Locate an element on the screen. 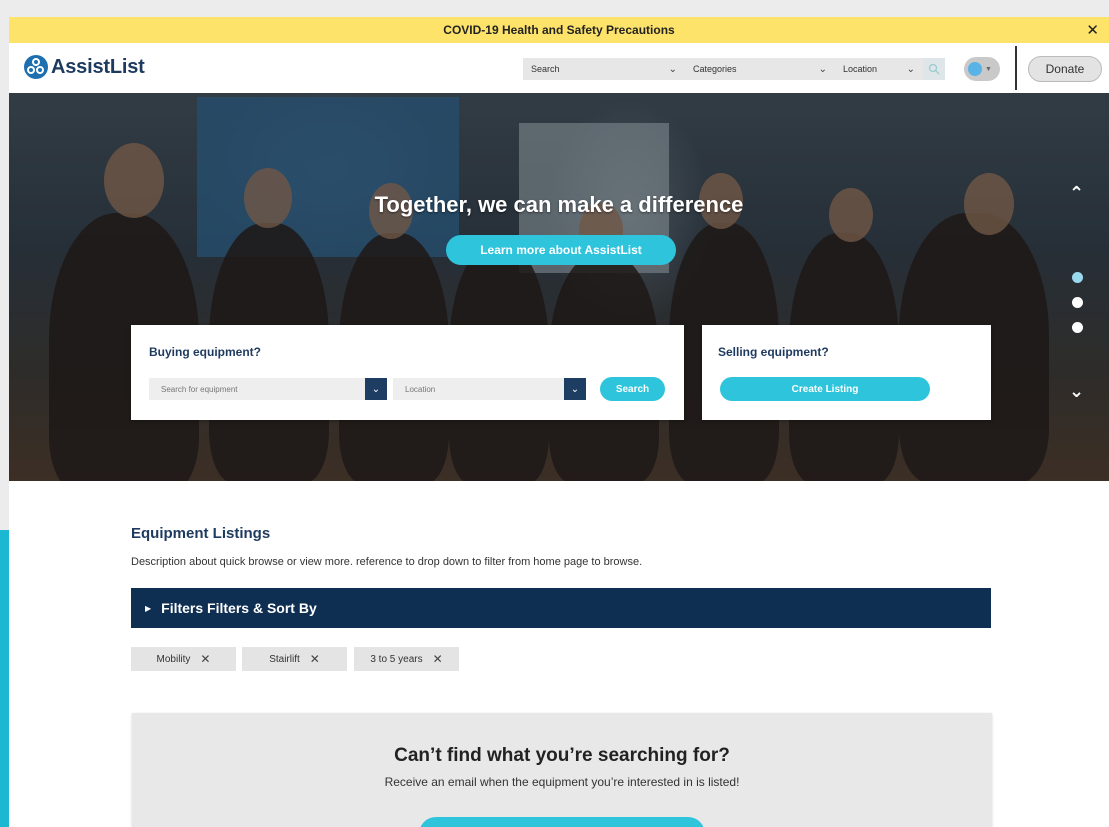  listings-title: Equipment Listings is located at coordinates (201, 533).